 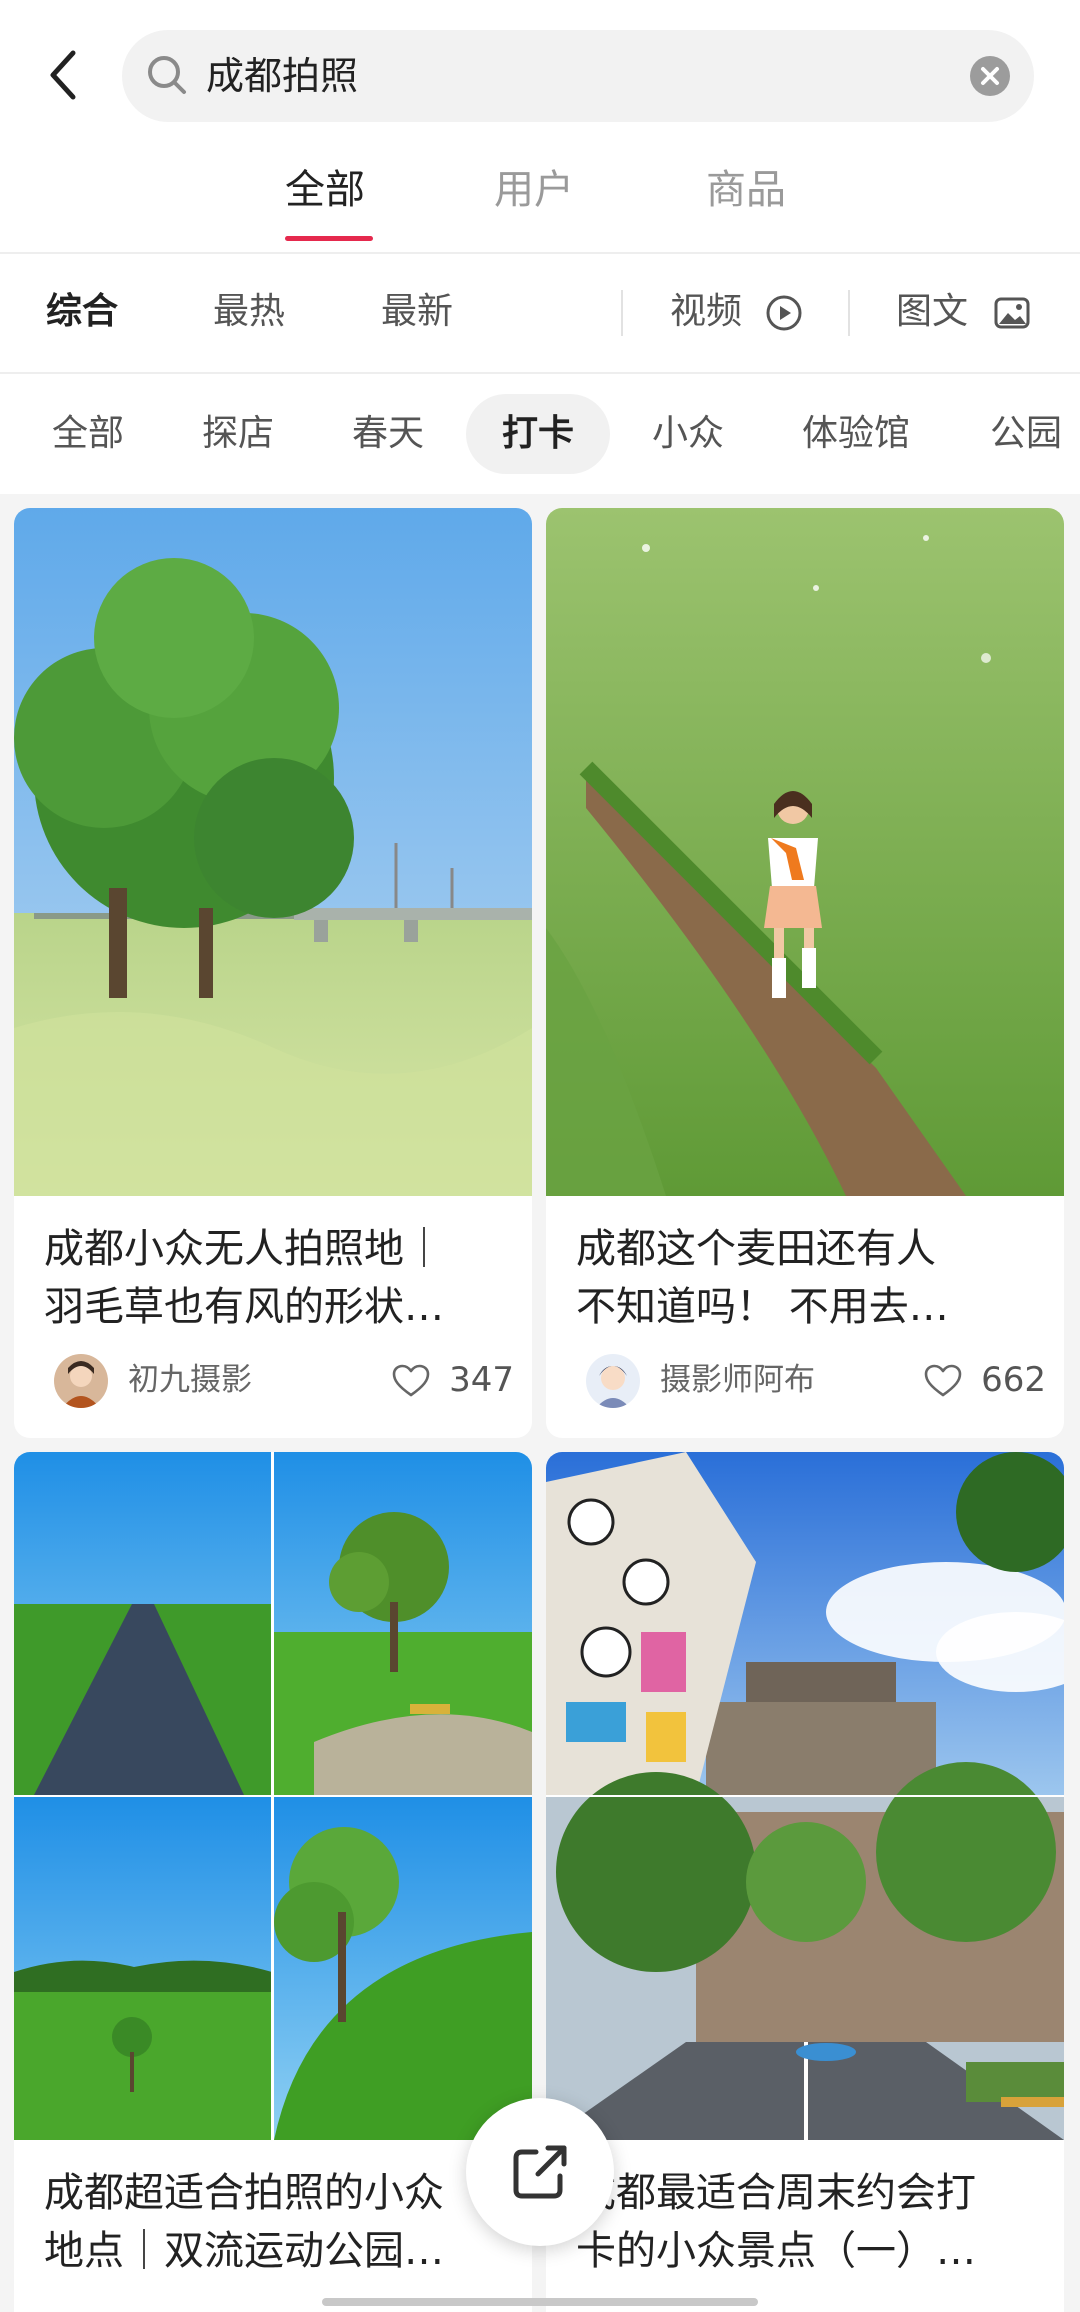 I want to click on share-external-icon, so click(x=540, y=2172).